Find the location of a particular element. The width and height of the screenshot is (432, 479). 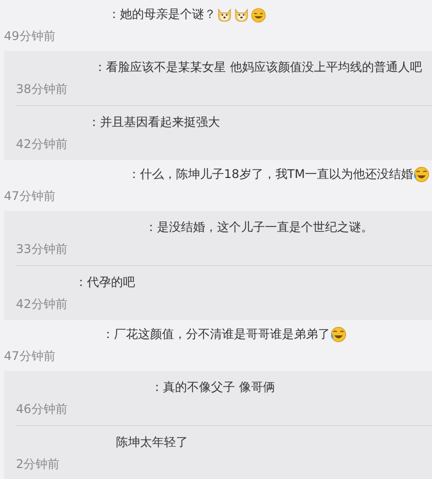

reply-time: 2分钟前 is located at coordinates (38, 464).